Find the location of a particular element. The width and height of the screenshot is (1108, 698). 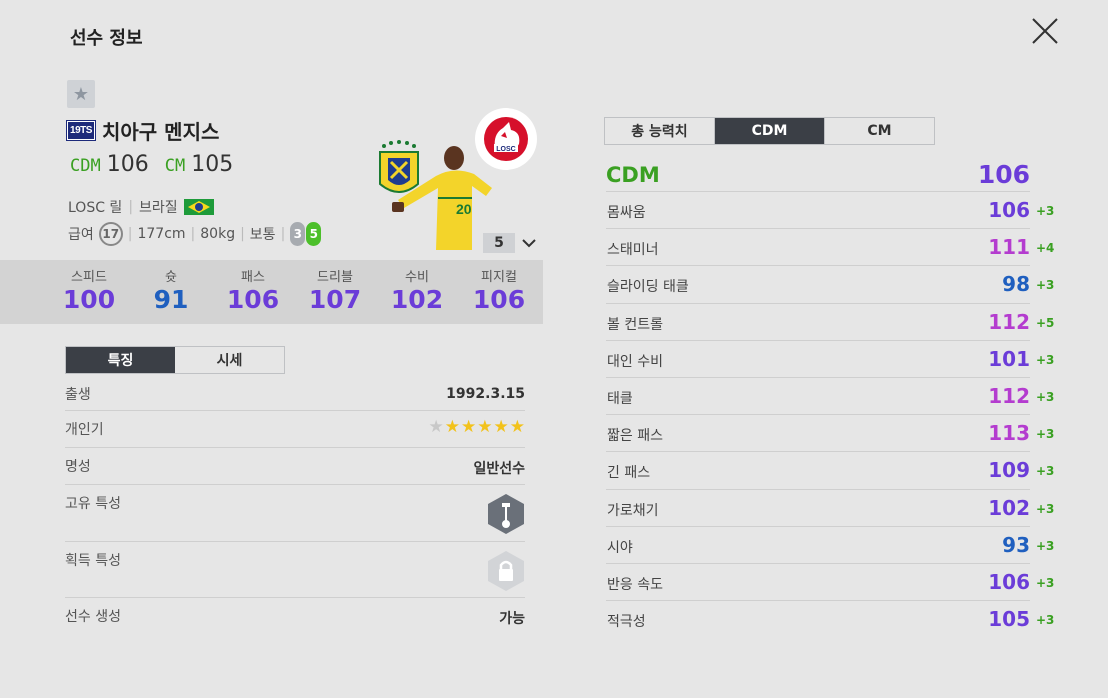

attribute-name: 슬라이딩 태클 is located at coordinates (648, 287).